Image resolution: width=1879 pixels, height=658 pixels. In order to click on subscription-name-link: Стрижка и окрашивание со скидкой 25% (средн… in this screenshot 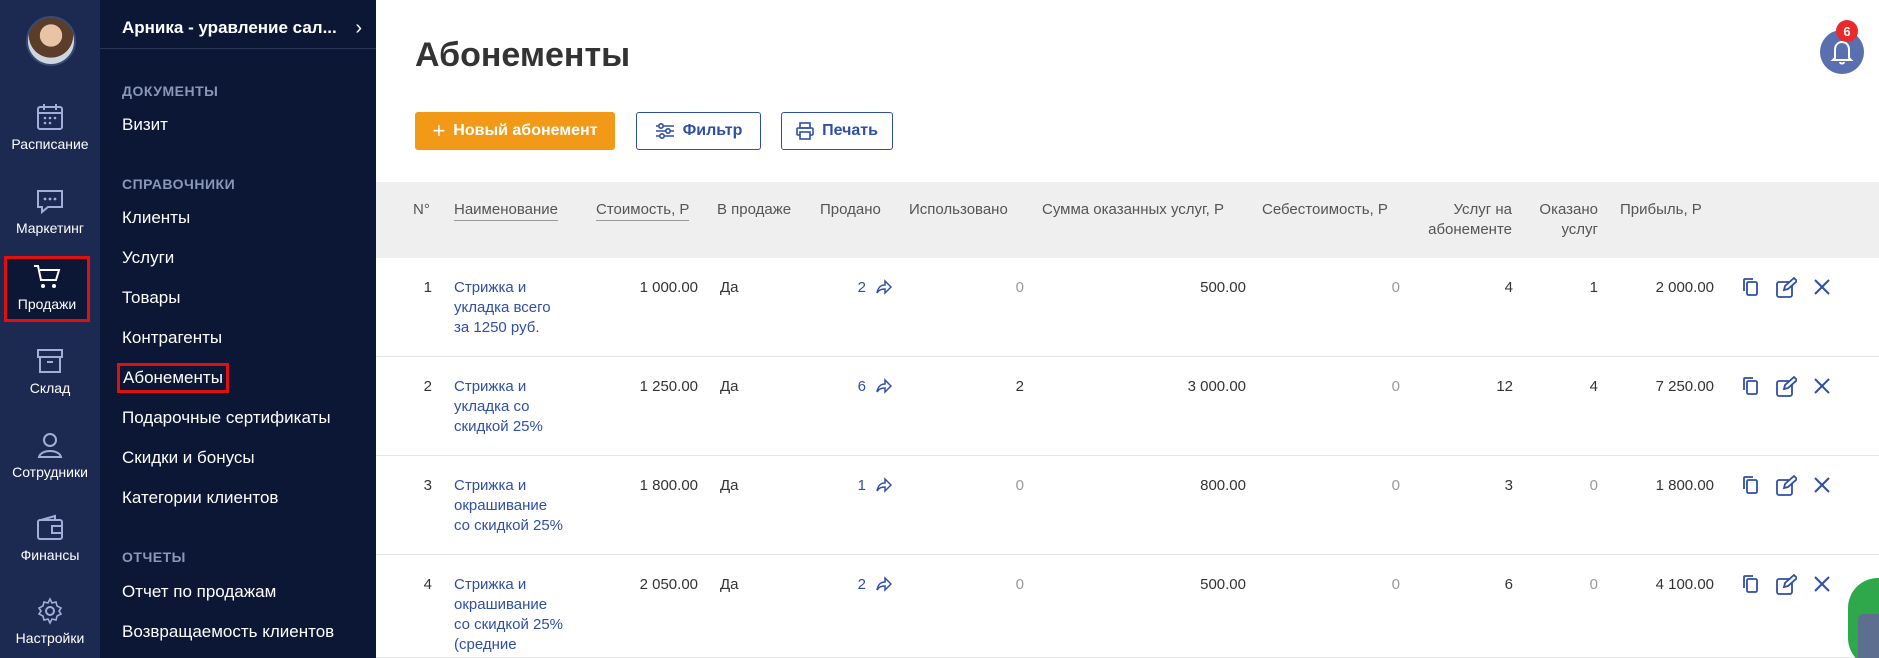, I will do `click(516, 615)`.